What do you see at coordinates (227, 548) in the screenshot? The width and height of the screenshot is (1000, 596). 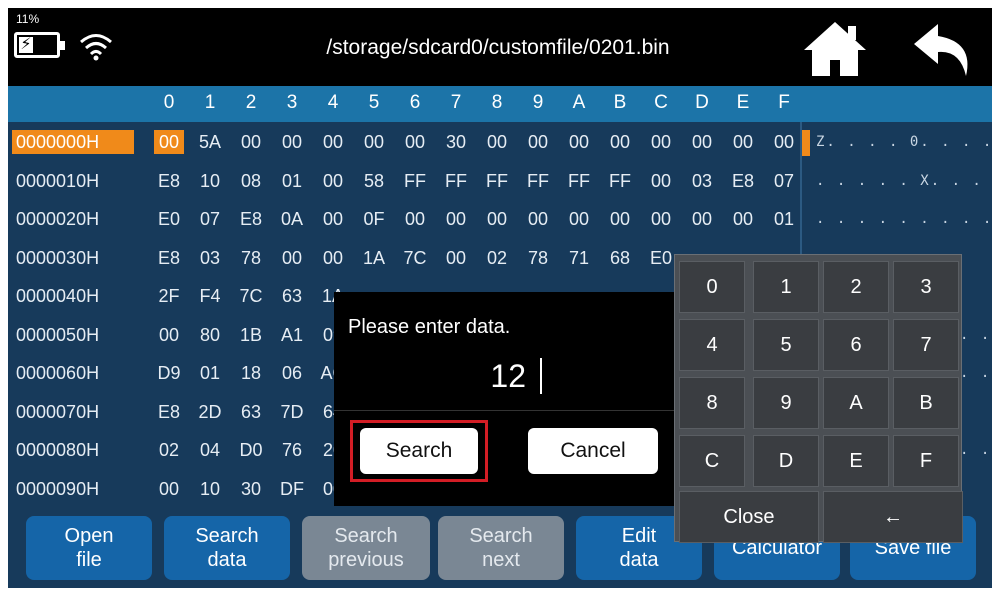 I see `search-data-button: Search data` at bounding box center [227, 548].